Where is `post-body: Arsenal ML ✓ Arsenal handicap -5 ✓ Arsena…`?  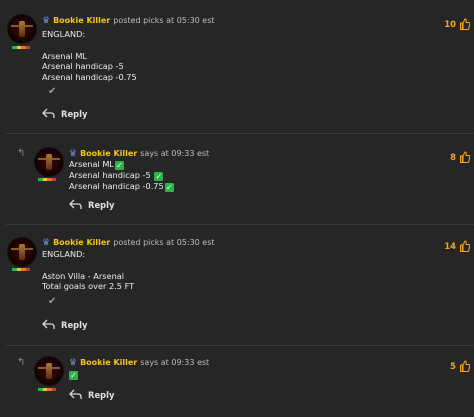 post-body: Arsenal ML ✓ Arsenal handicap -5 ✓ Arsena… is located at coordinates (121, 175).